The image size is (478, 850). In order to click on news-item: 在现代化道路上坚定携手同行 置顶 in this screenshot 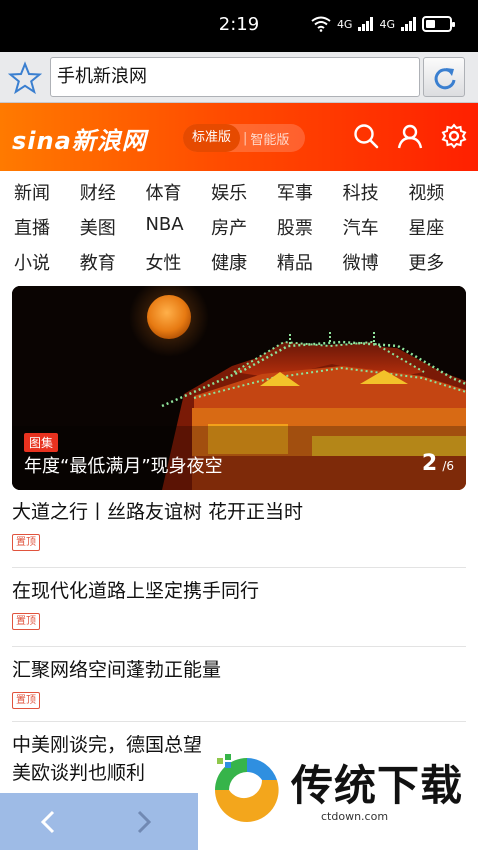, I will do `click(239, 612)`.